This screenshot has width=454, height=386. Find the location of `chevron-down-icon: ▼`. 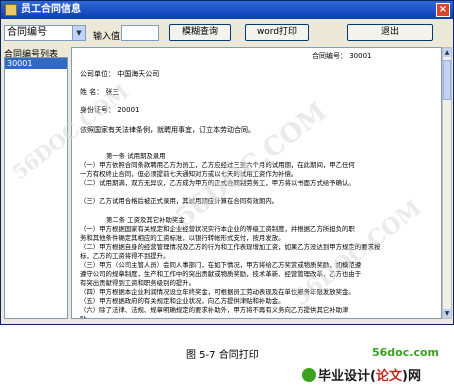

chevron-down-icon: ▼ is located at coordinates (78, 33).